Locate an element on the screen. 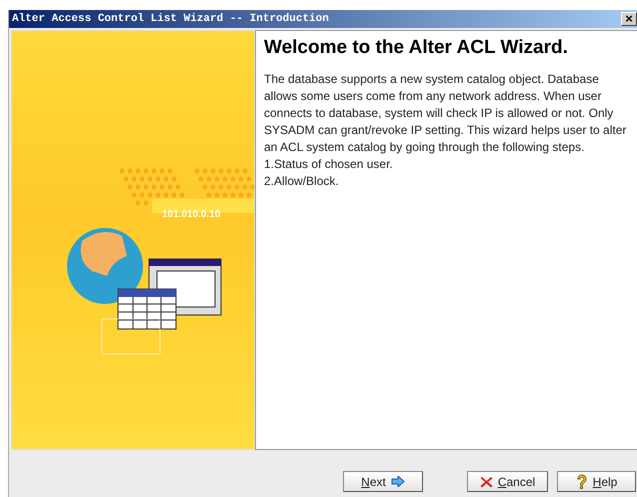  question-mark-icon is located at coordinates (582, 482).